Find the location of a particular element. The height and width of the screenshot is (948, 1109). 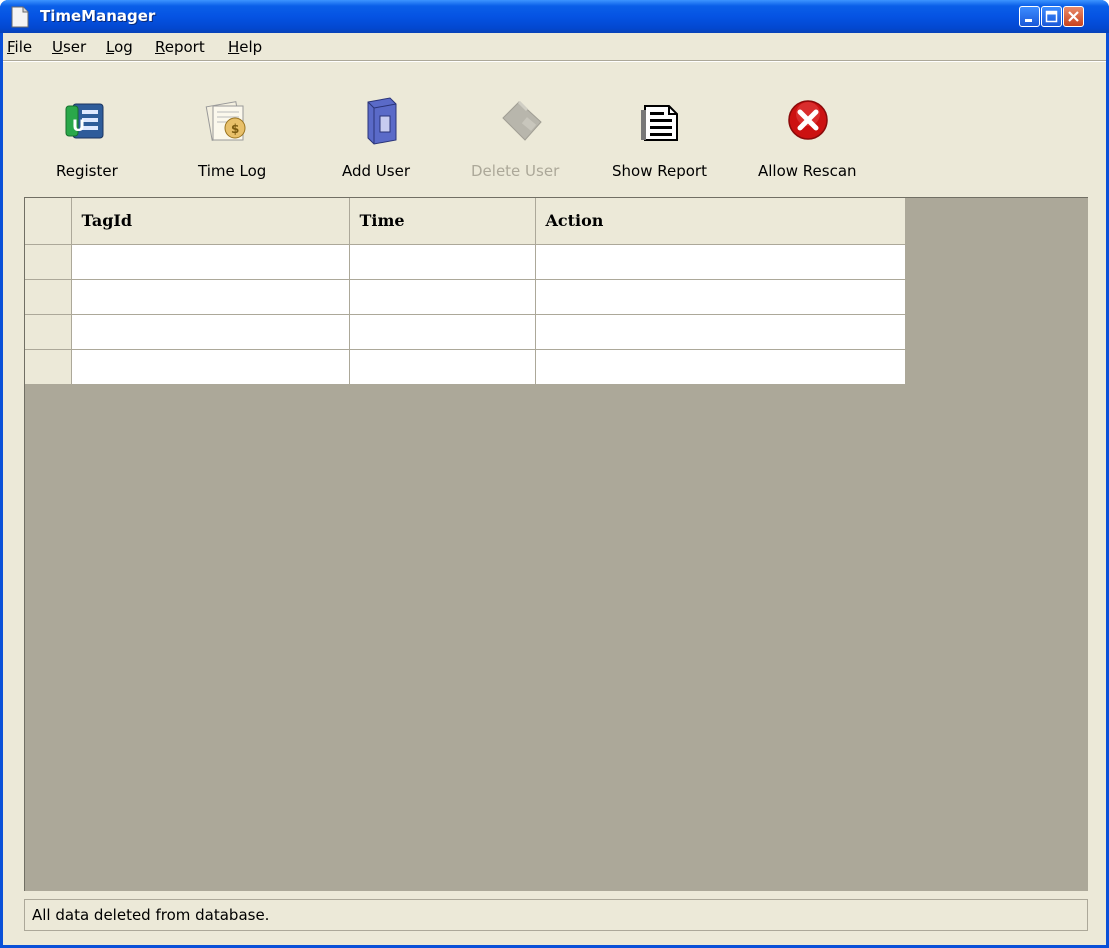

menu-separator is located at coordinates (554, 61).